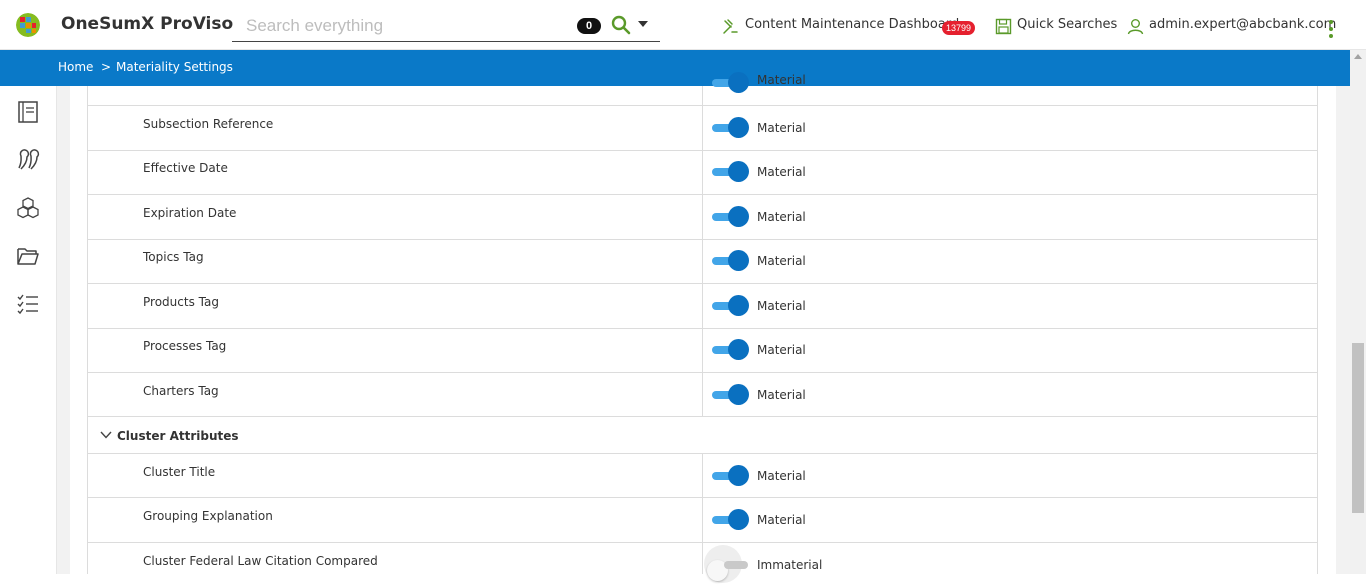  I want to click on materiality-status: Immaterial, so click(790, 565).